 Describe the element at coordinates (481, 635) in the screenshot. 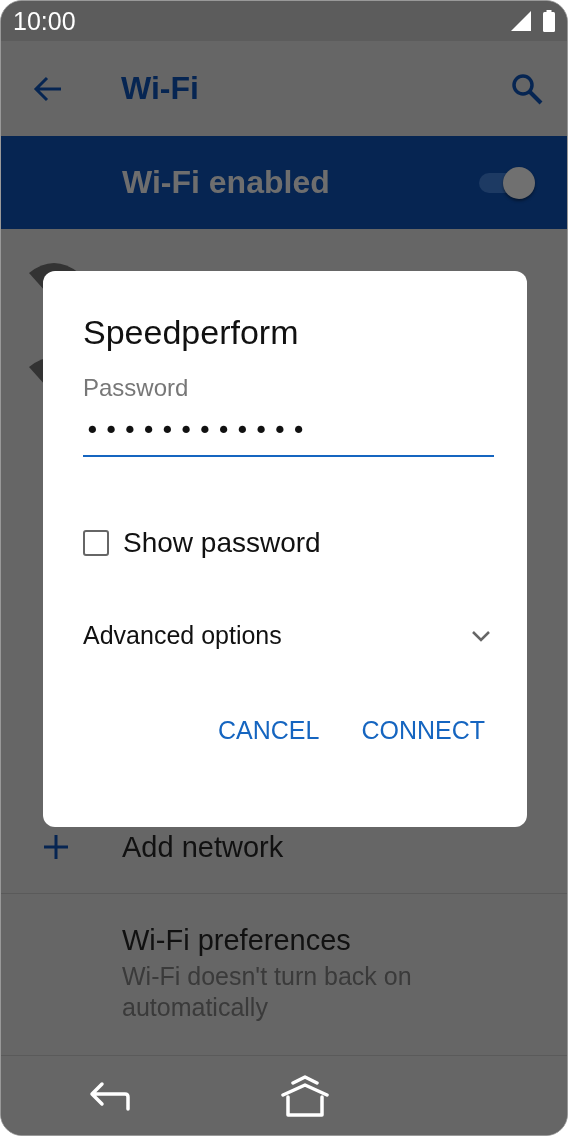

I see `chevron-icon` at that location.